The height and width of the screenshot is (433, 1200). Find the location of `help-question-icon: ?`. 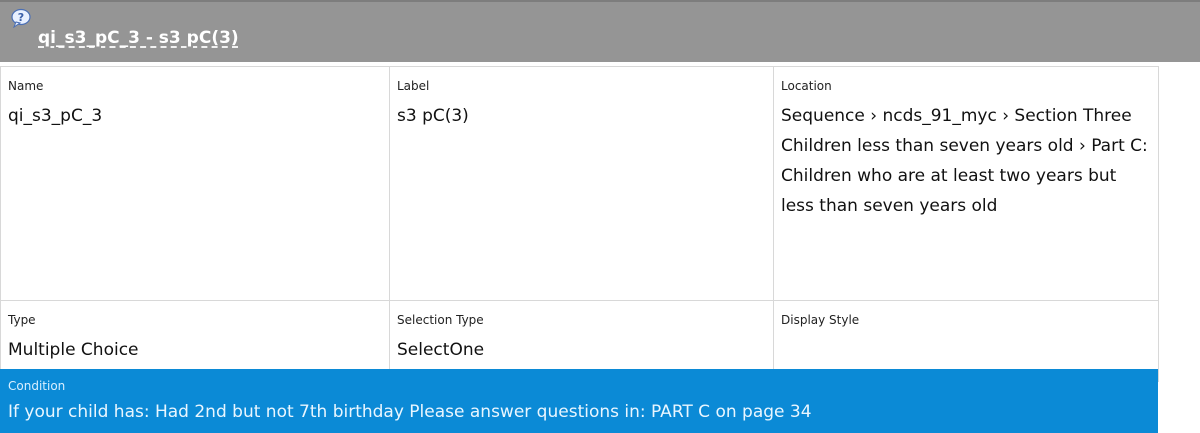

help-question-icon: ? is located at coordinates (22, 18).